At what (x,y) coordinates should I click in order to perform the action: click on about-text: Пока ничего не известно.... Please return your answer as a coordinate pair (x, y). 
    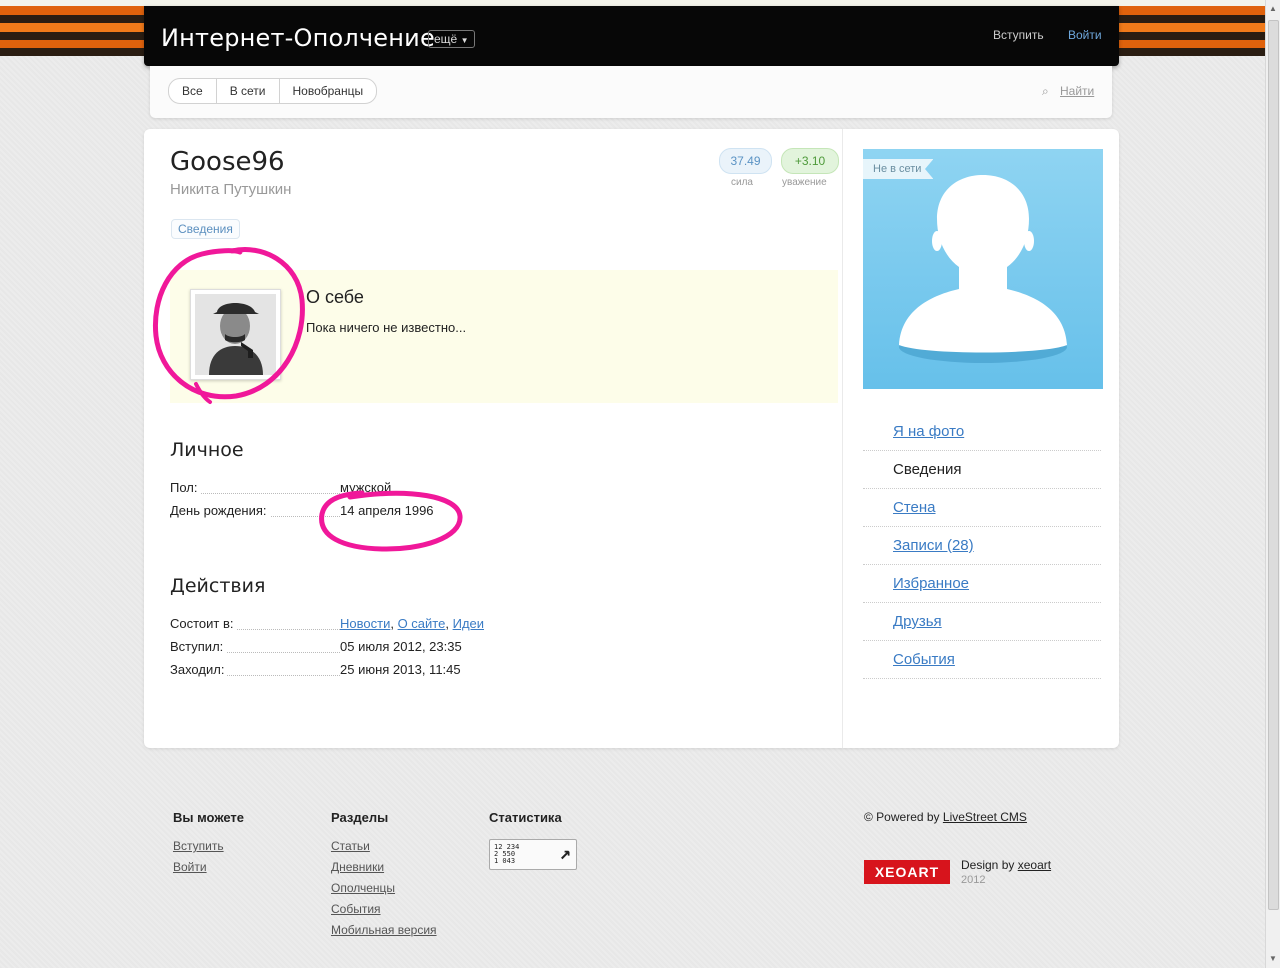
    Looking at the image, I should click on (386, 327).